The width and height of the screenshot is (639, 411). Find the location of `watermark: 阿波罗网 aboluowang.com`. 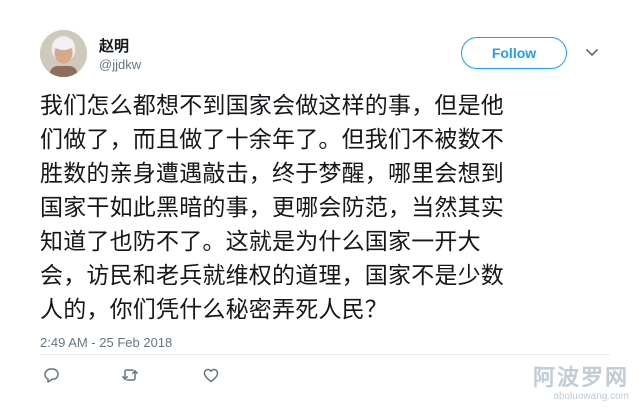

watermark: 阿波罗网 aboluowang.com is located at coordinates (581, 385).